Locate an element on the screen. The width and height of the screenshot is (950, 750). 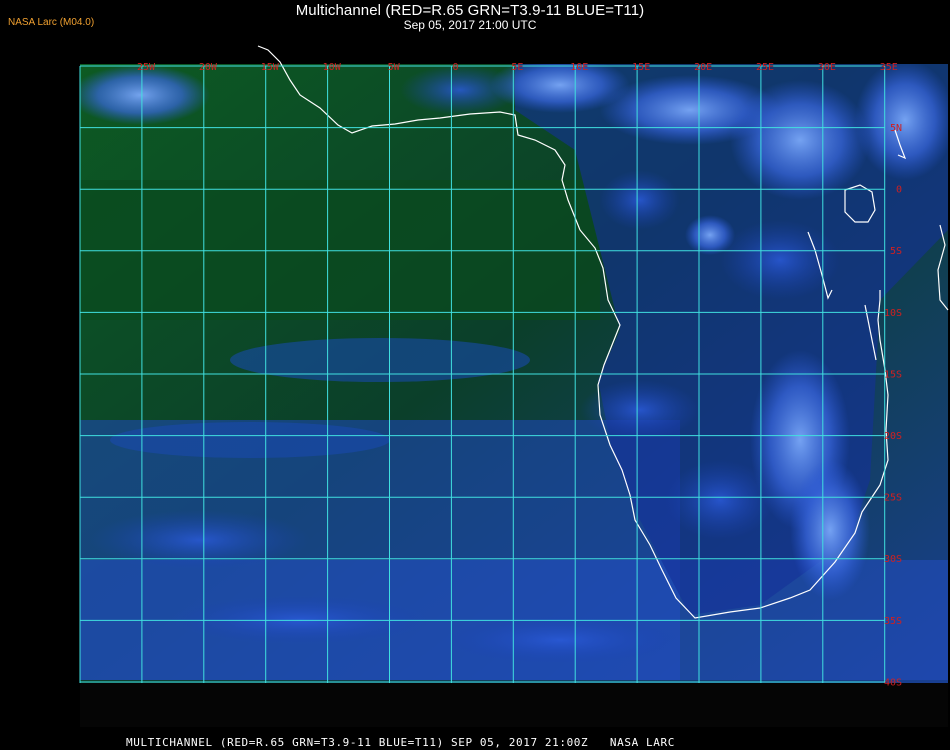
latitude-label: 5S is located at coordinates (896, 251).